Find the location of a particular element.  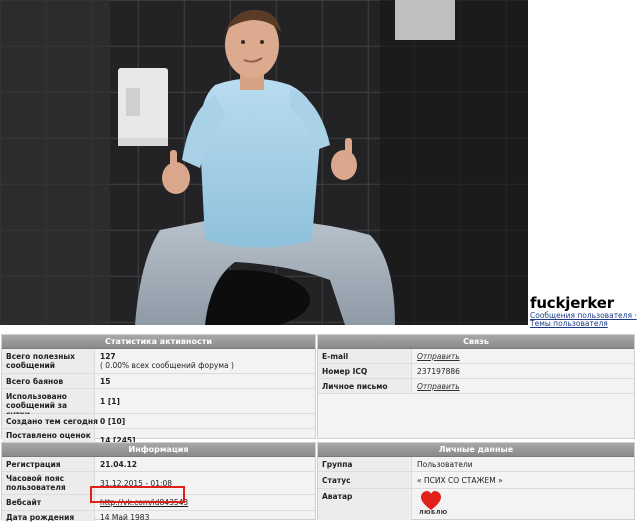

stat-label: Всего полезных сообщений is located at coordinates (41, 361).